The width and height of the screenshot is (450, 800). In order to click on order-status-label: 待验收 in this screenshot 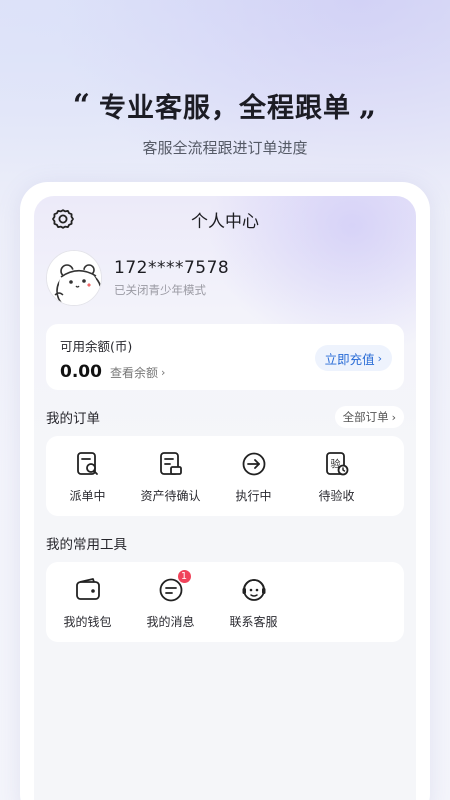, I will do `click(336, 495)`.